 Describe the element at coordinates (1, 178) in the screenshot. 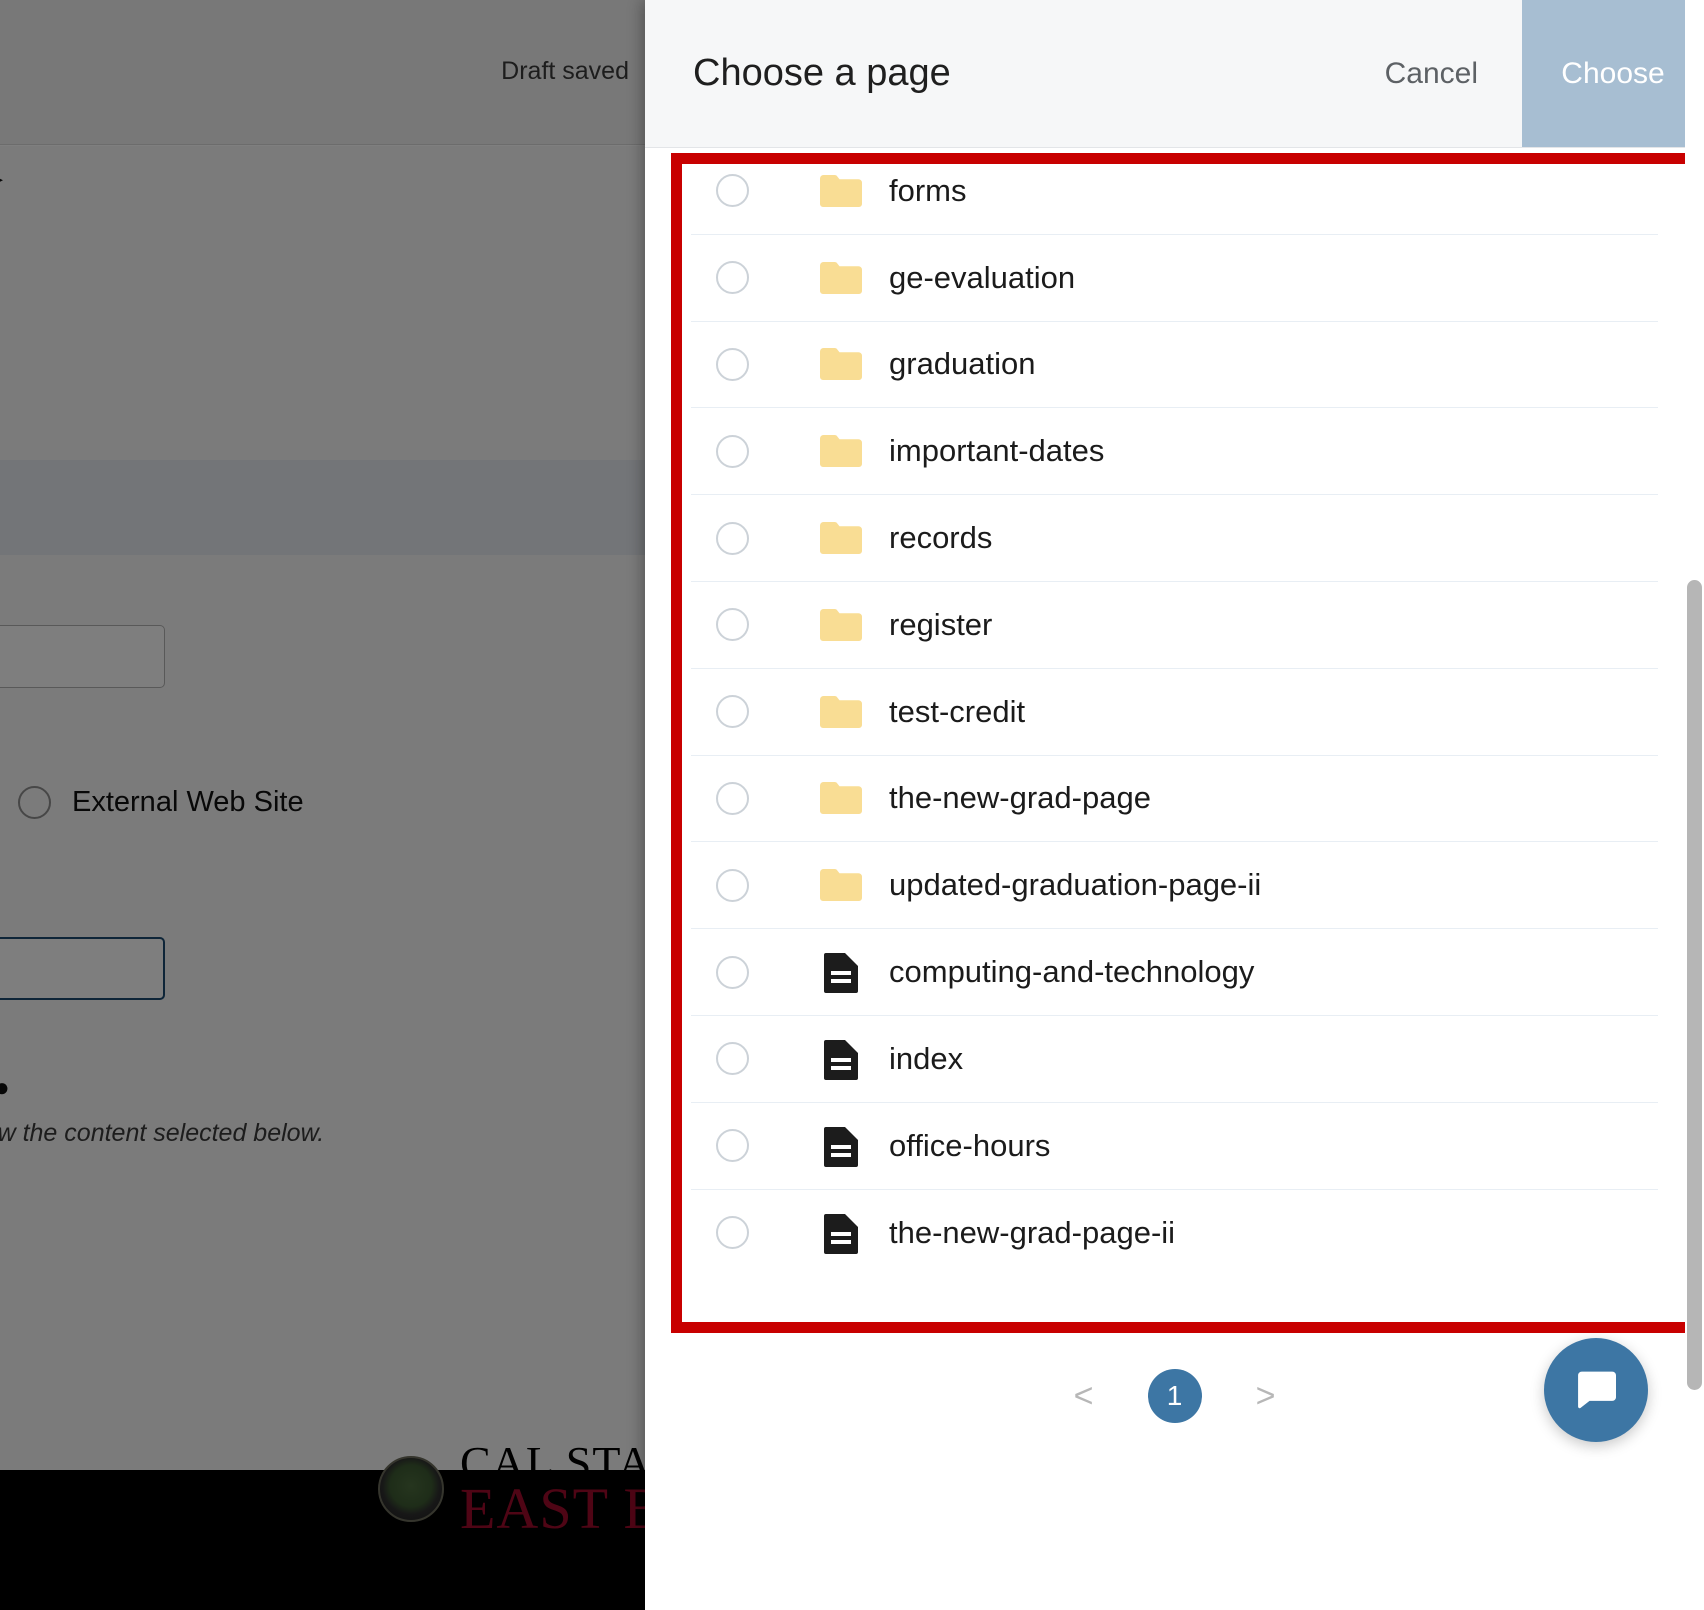

I see `background-caret-icon: ▸` at that location.